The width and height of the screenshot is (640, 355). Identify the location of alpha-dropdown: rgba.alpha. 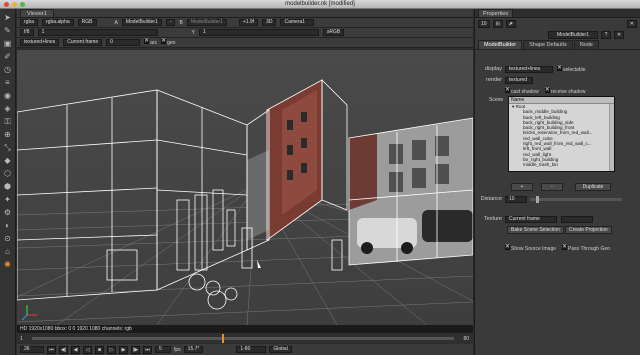
(58, 22).